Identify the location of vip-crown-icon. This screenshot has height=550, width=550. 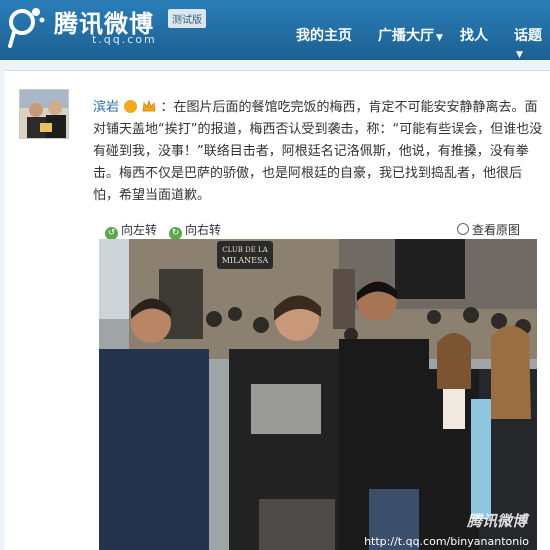
(149, 106).